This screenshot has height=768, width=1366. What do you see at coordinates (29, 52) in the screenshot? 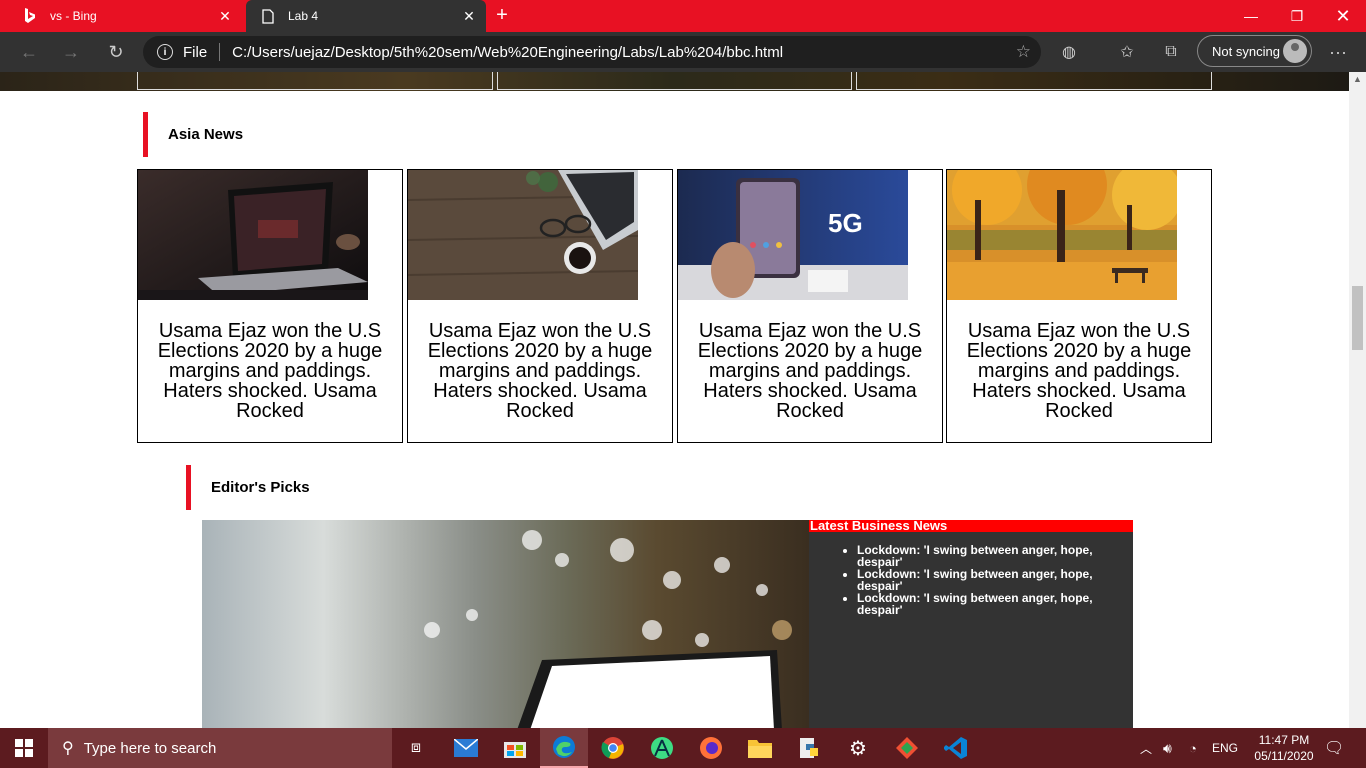
I see `back-icon: ←` at bounding box center [29, 52].